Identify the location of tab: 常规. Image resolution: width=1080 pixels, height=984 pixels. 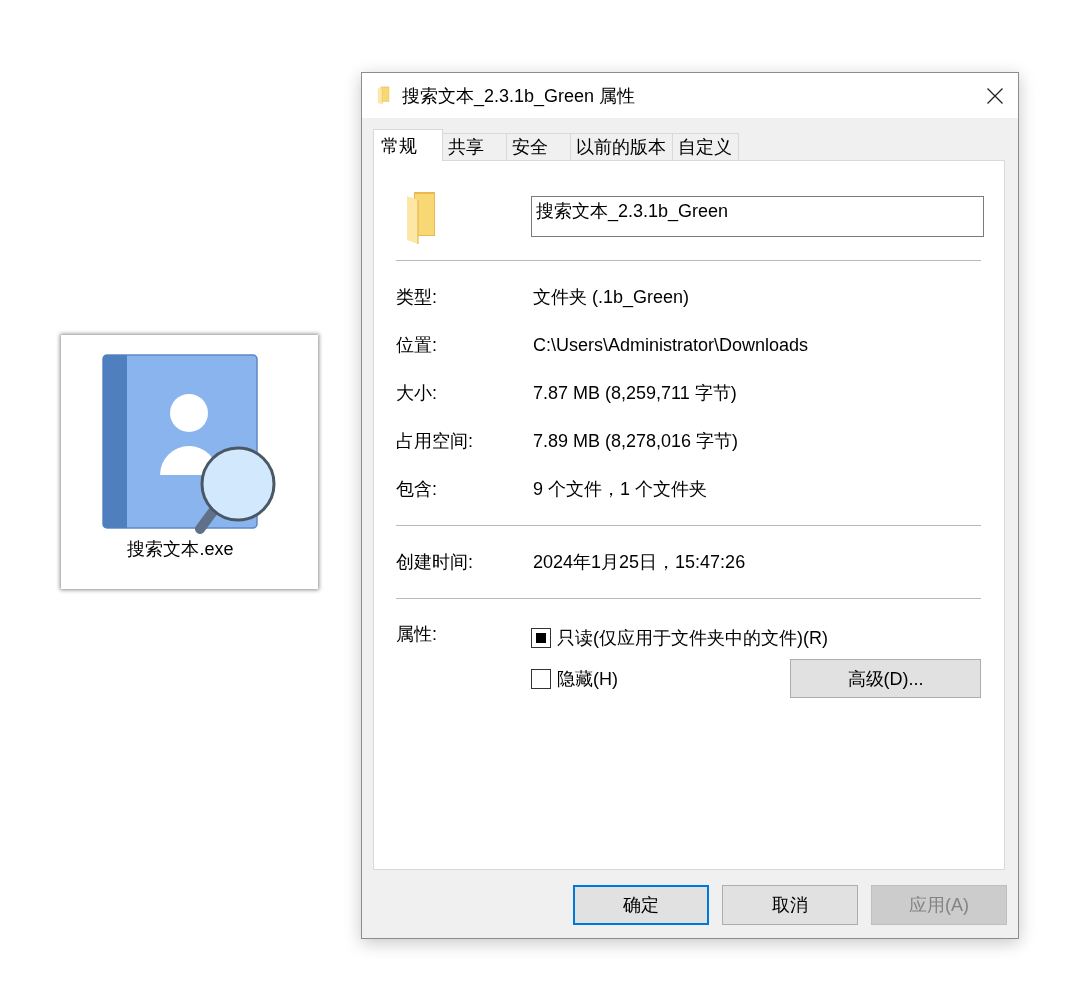
(408, 145).